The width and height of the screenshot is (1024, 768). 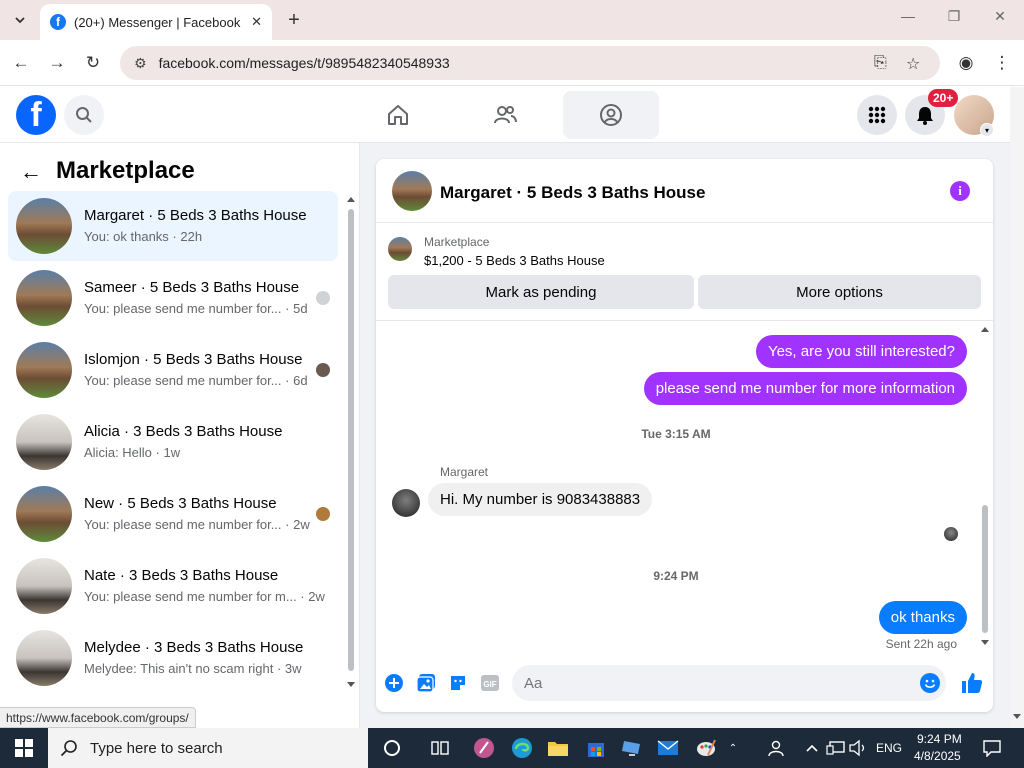 What do you see at coordinates (839, 292) in the screenshot?
I see `more-options-button: More options` at bounding box center [839, 292].